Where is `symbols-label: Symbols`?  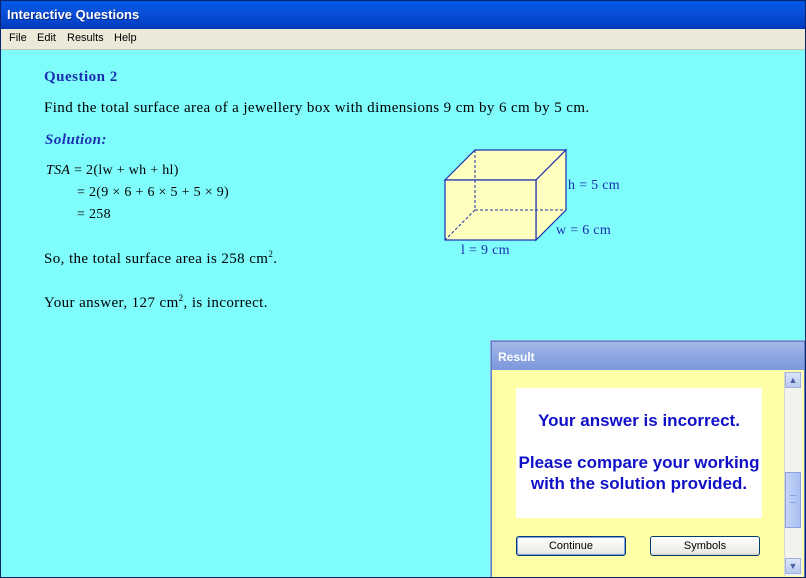 symbols-label: Symbols is located at coordinates (705, 546).